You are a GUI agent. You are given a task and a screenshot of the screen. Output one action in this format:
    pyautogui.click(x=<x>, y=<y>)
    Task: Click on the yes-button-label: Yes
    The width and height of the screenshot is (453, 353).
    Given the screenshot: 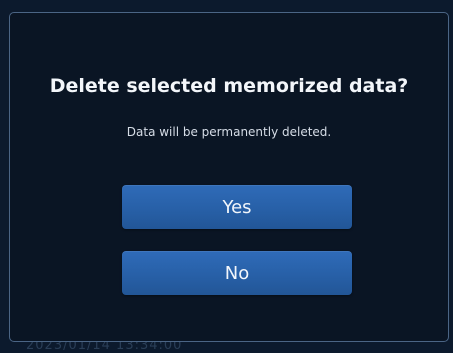 What is the action you would take?
    pyautogui.click(x=237, y=207)
    